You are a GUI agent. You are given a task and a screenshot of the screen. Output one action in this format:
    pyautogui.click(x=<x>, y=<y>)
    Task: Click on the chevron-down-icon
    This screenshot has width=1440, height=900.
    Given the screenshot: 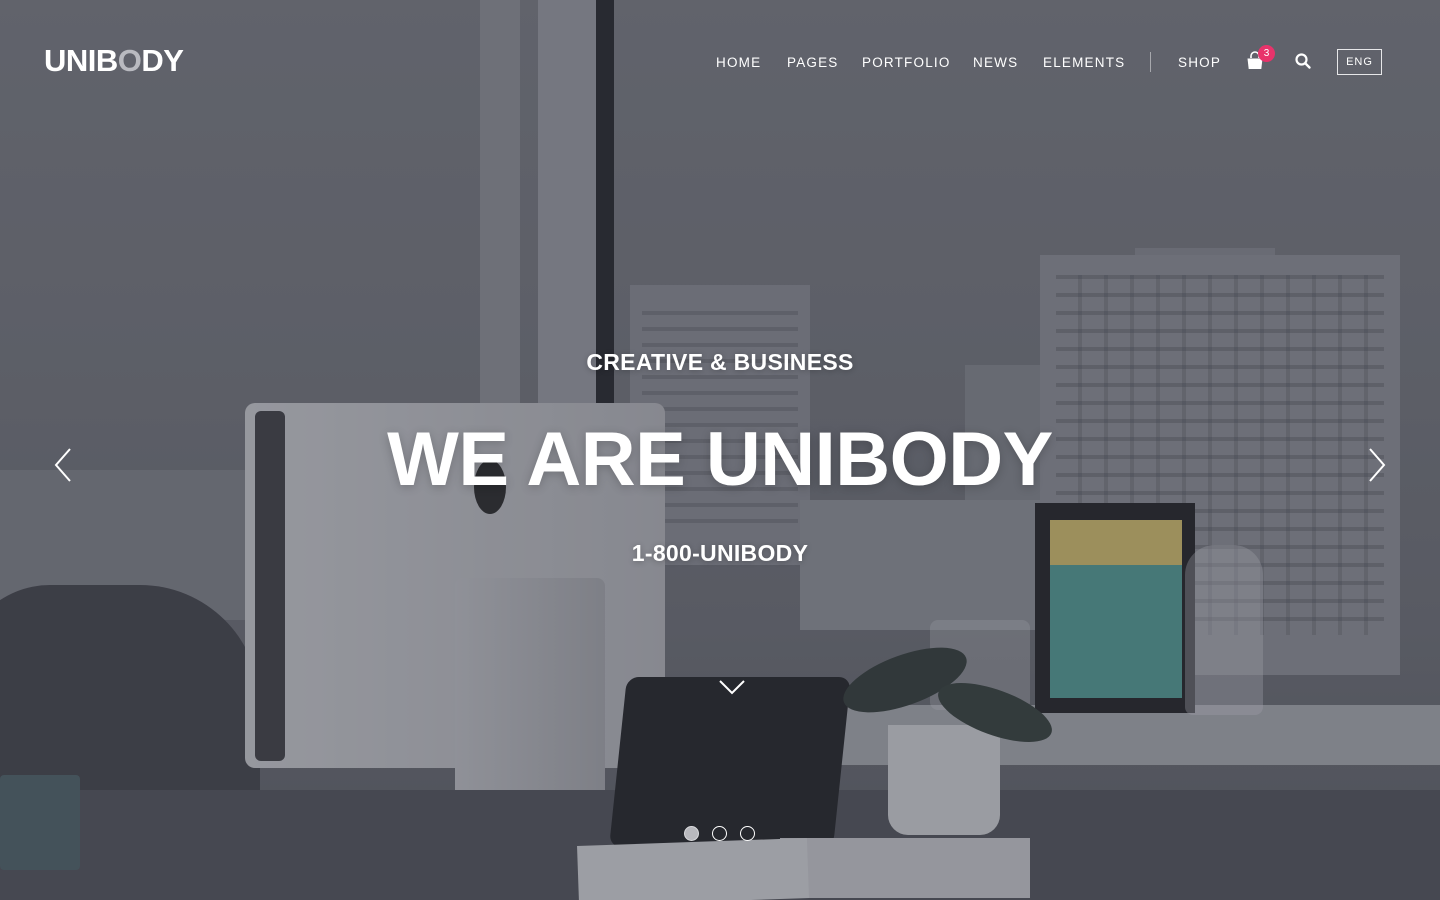 What is the action you would take?
    pyautogui.click(x=732, y=687)
    